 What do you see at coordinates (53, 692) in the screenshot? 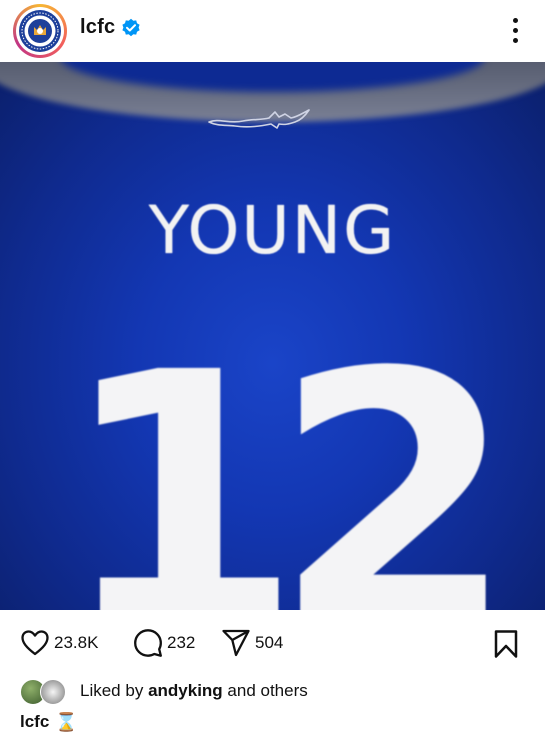
I see `liker-avatar` at bounding box center [53, 692].